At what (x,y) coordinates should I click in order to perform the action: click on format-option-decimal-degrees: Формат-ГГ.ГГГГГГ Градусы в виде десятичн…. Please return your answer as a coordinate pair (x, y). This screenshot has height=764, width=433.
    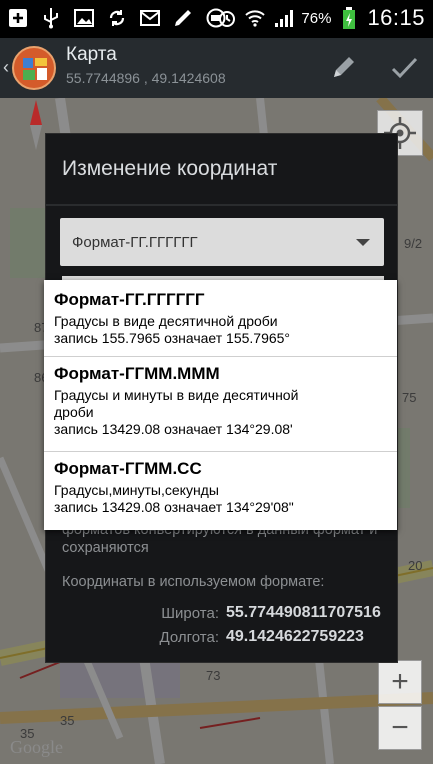
    Looking at the image, I should click on (220, 318).